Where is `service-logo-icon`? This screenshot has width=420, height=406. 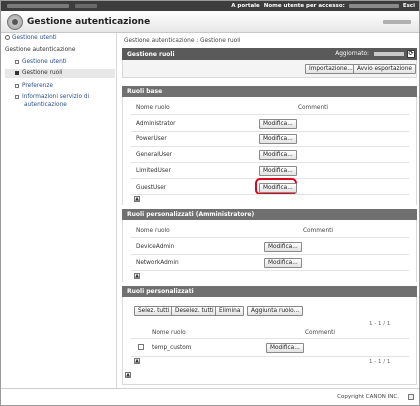
service-logo-icon is located at coordinates (15, 22).